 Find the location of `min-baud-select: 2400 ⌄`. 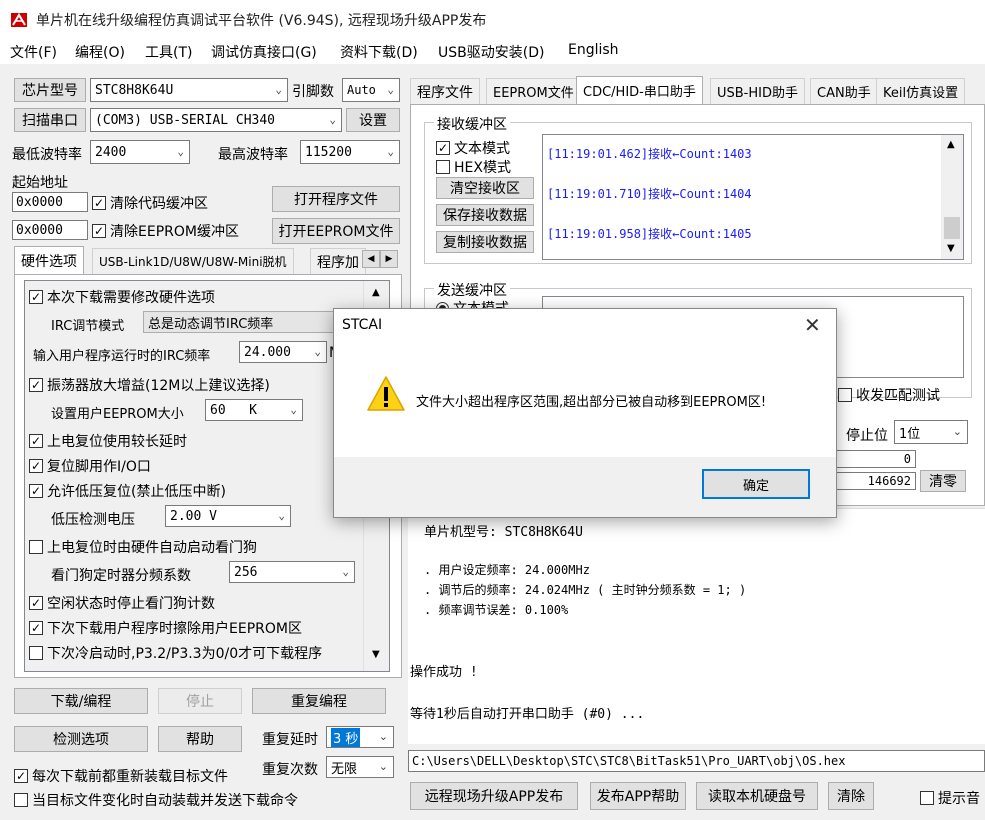

min-baud-select: 2400 ⌄ is located at coordinates (140, 152).